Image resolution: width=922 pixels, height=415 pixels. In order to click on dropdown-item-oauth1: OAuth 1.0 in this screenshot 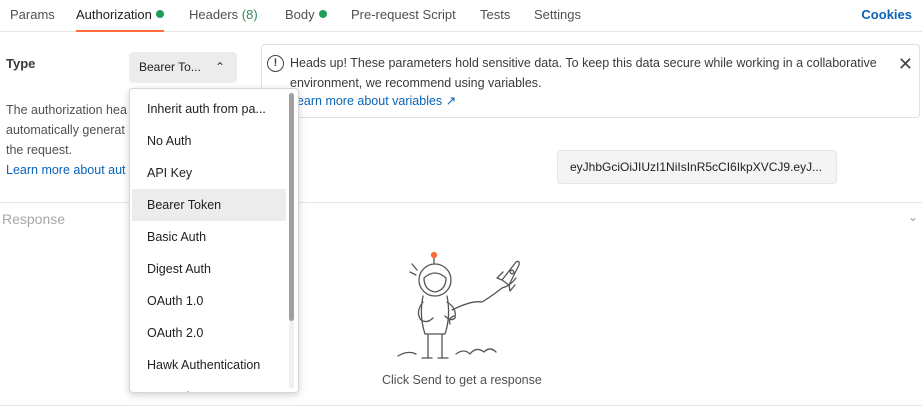, I will do `click(209, 301)`.